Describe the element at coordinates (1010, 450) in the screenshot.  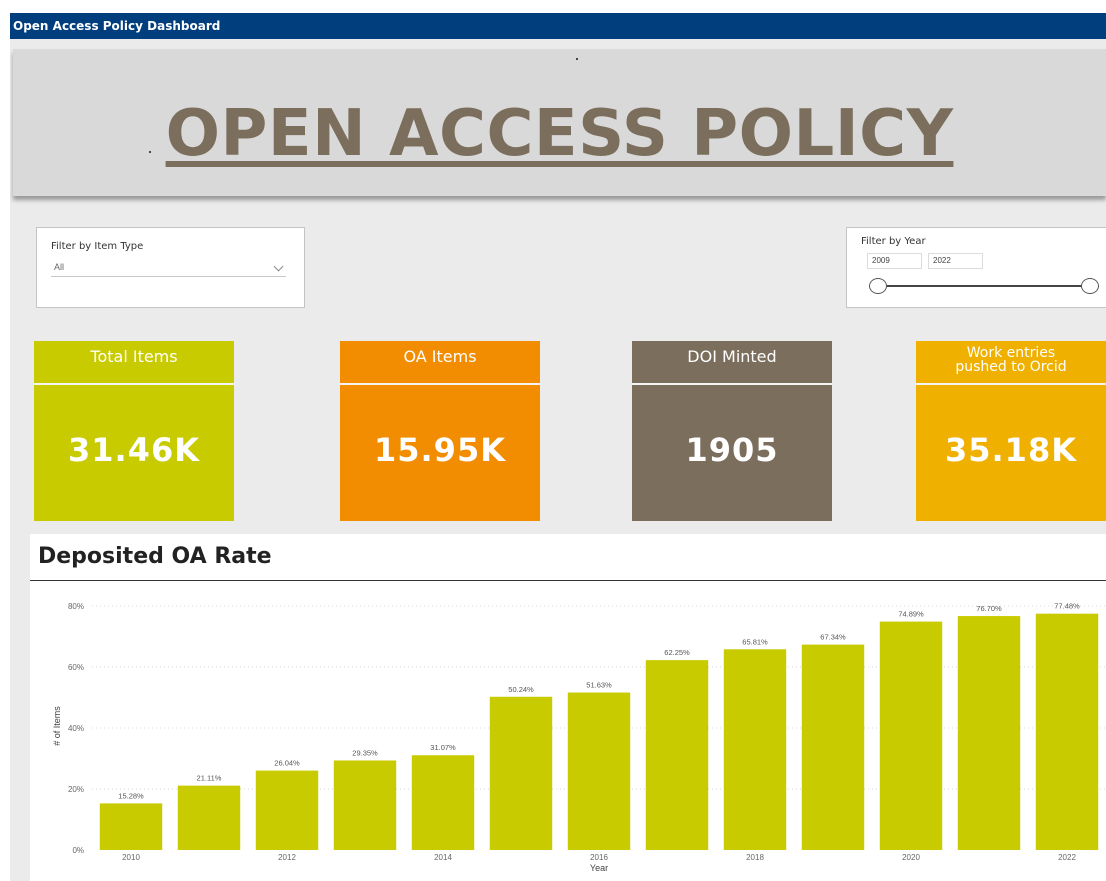
I see `kpi-value: 35.18K` at that location.